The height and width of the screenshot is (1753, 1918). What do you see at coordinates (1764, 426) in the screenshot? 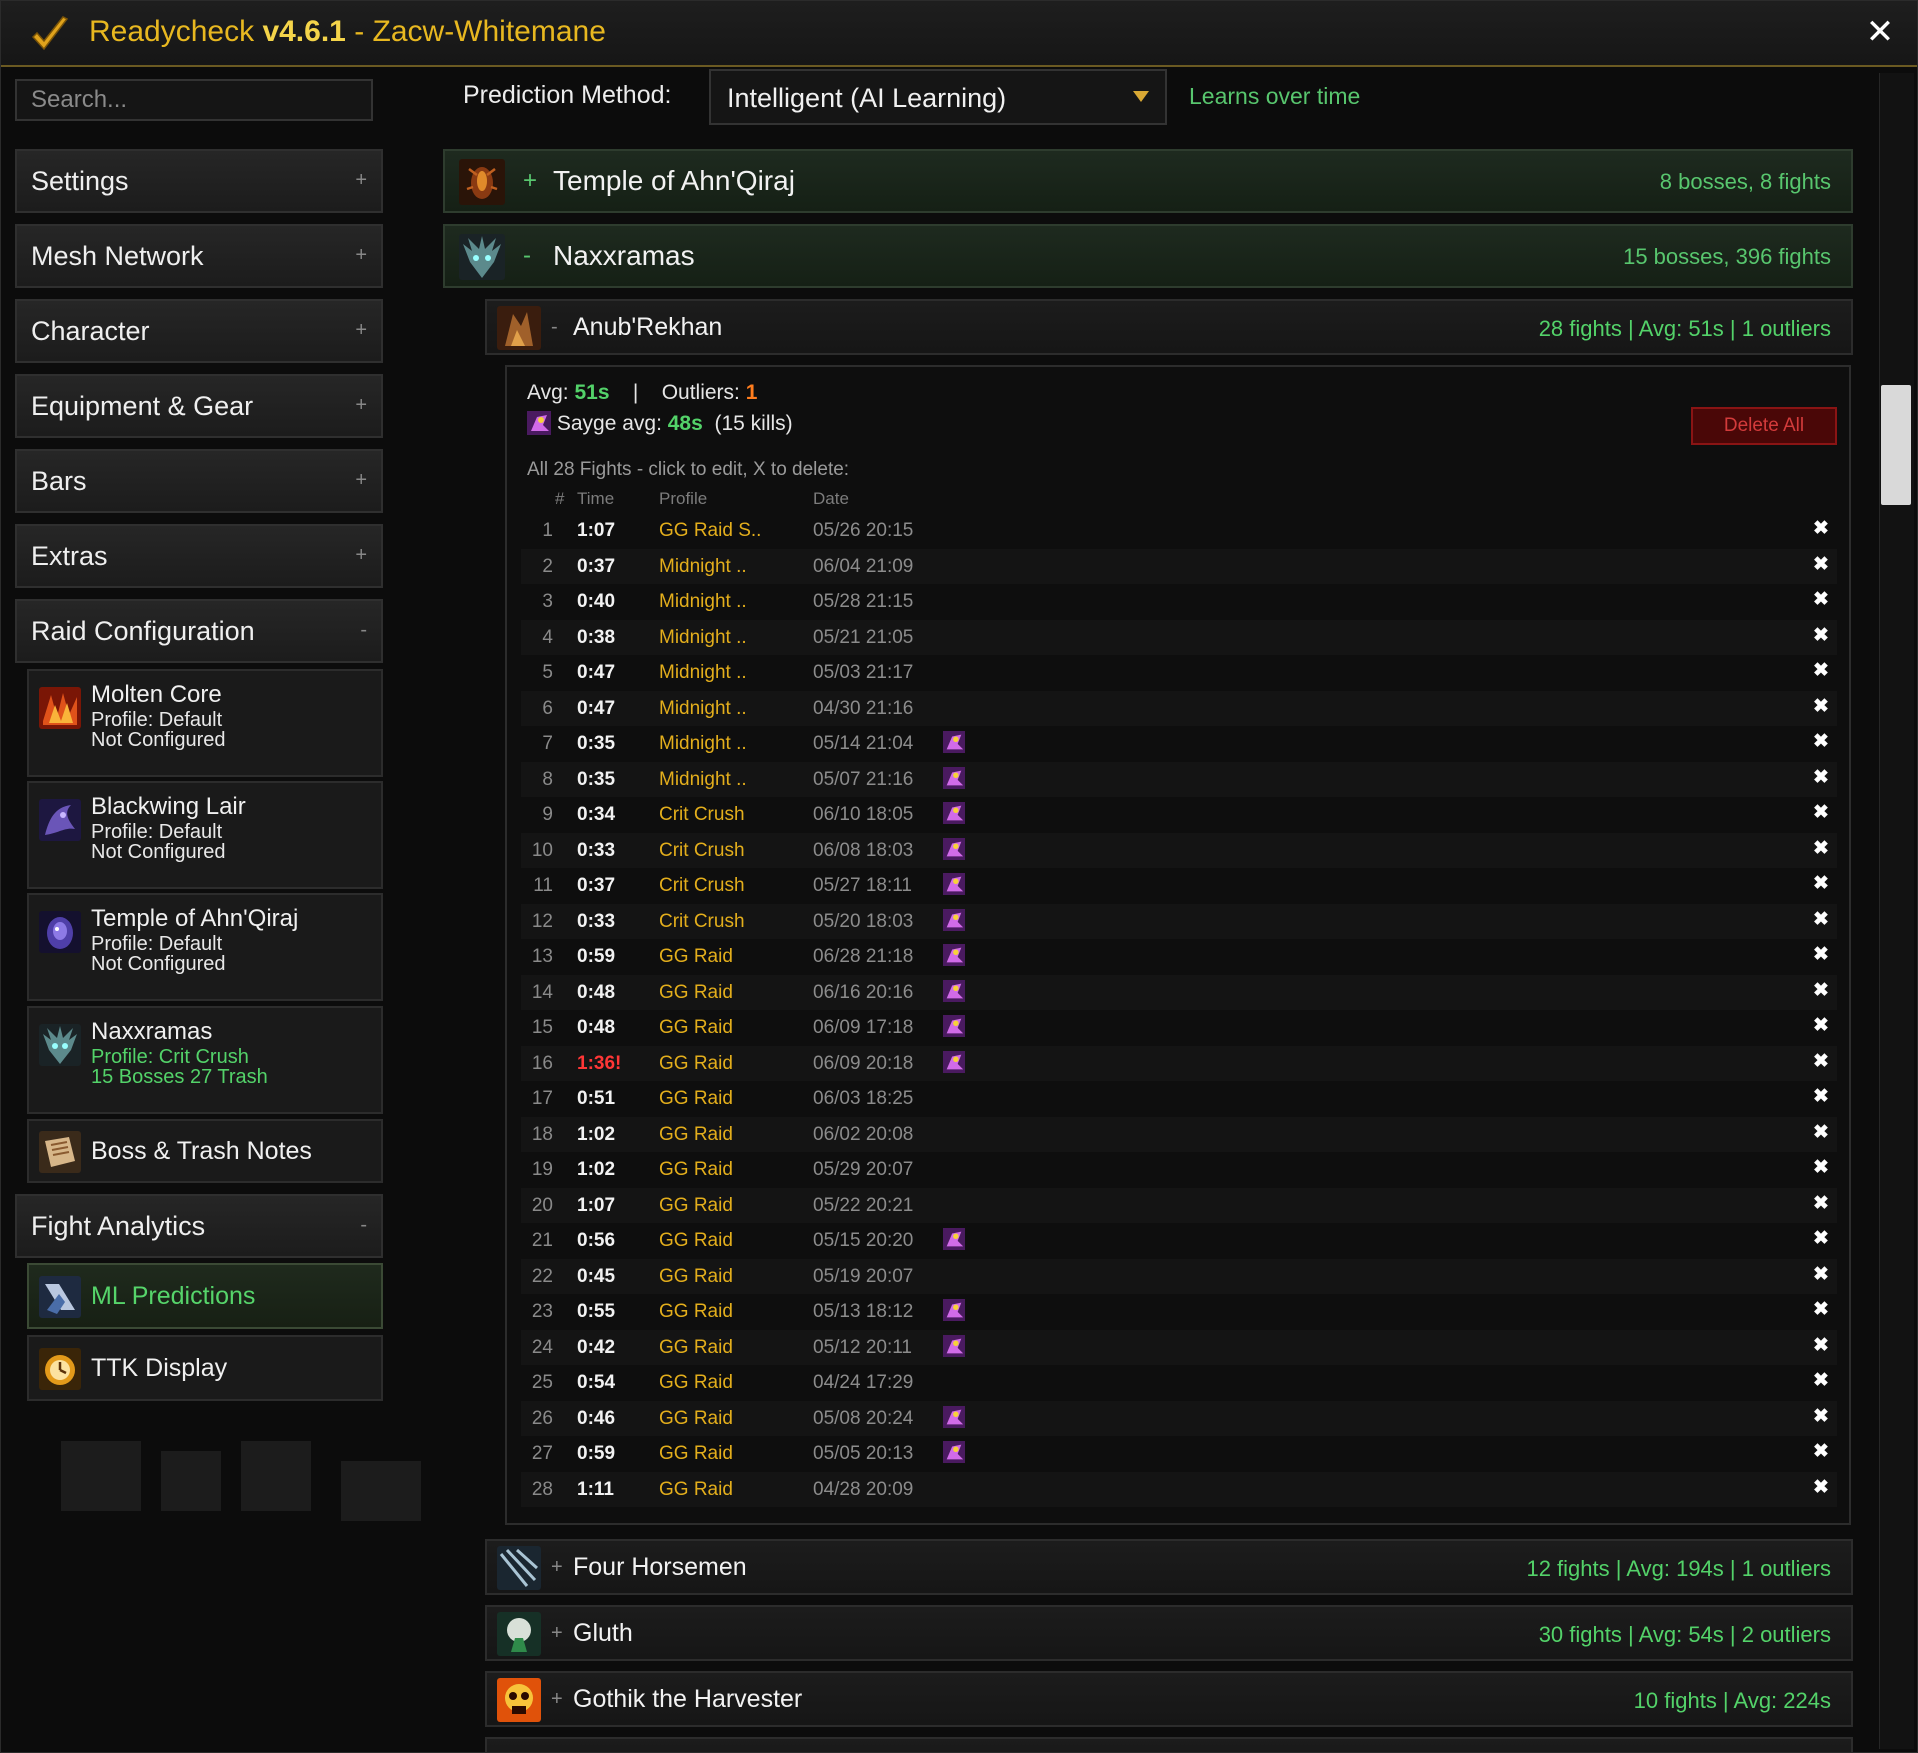
I see `delete-all-button: Delete All` at bounding box center [1764, 426].